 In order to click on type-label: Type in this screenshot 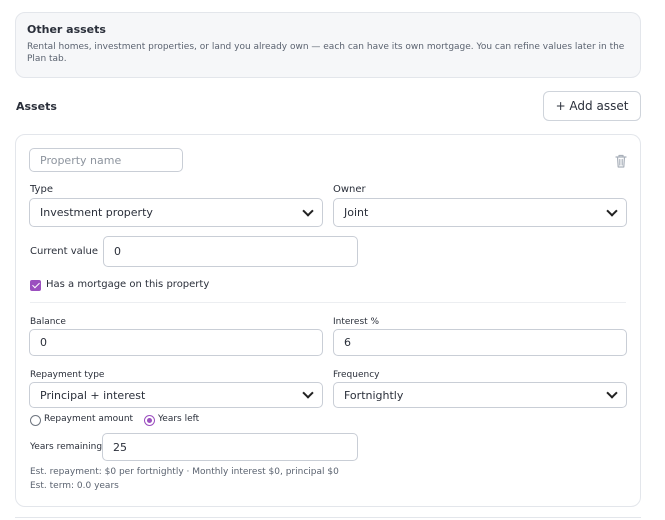, I will do `click(41, 189)`.